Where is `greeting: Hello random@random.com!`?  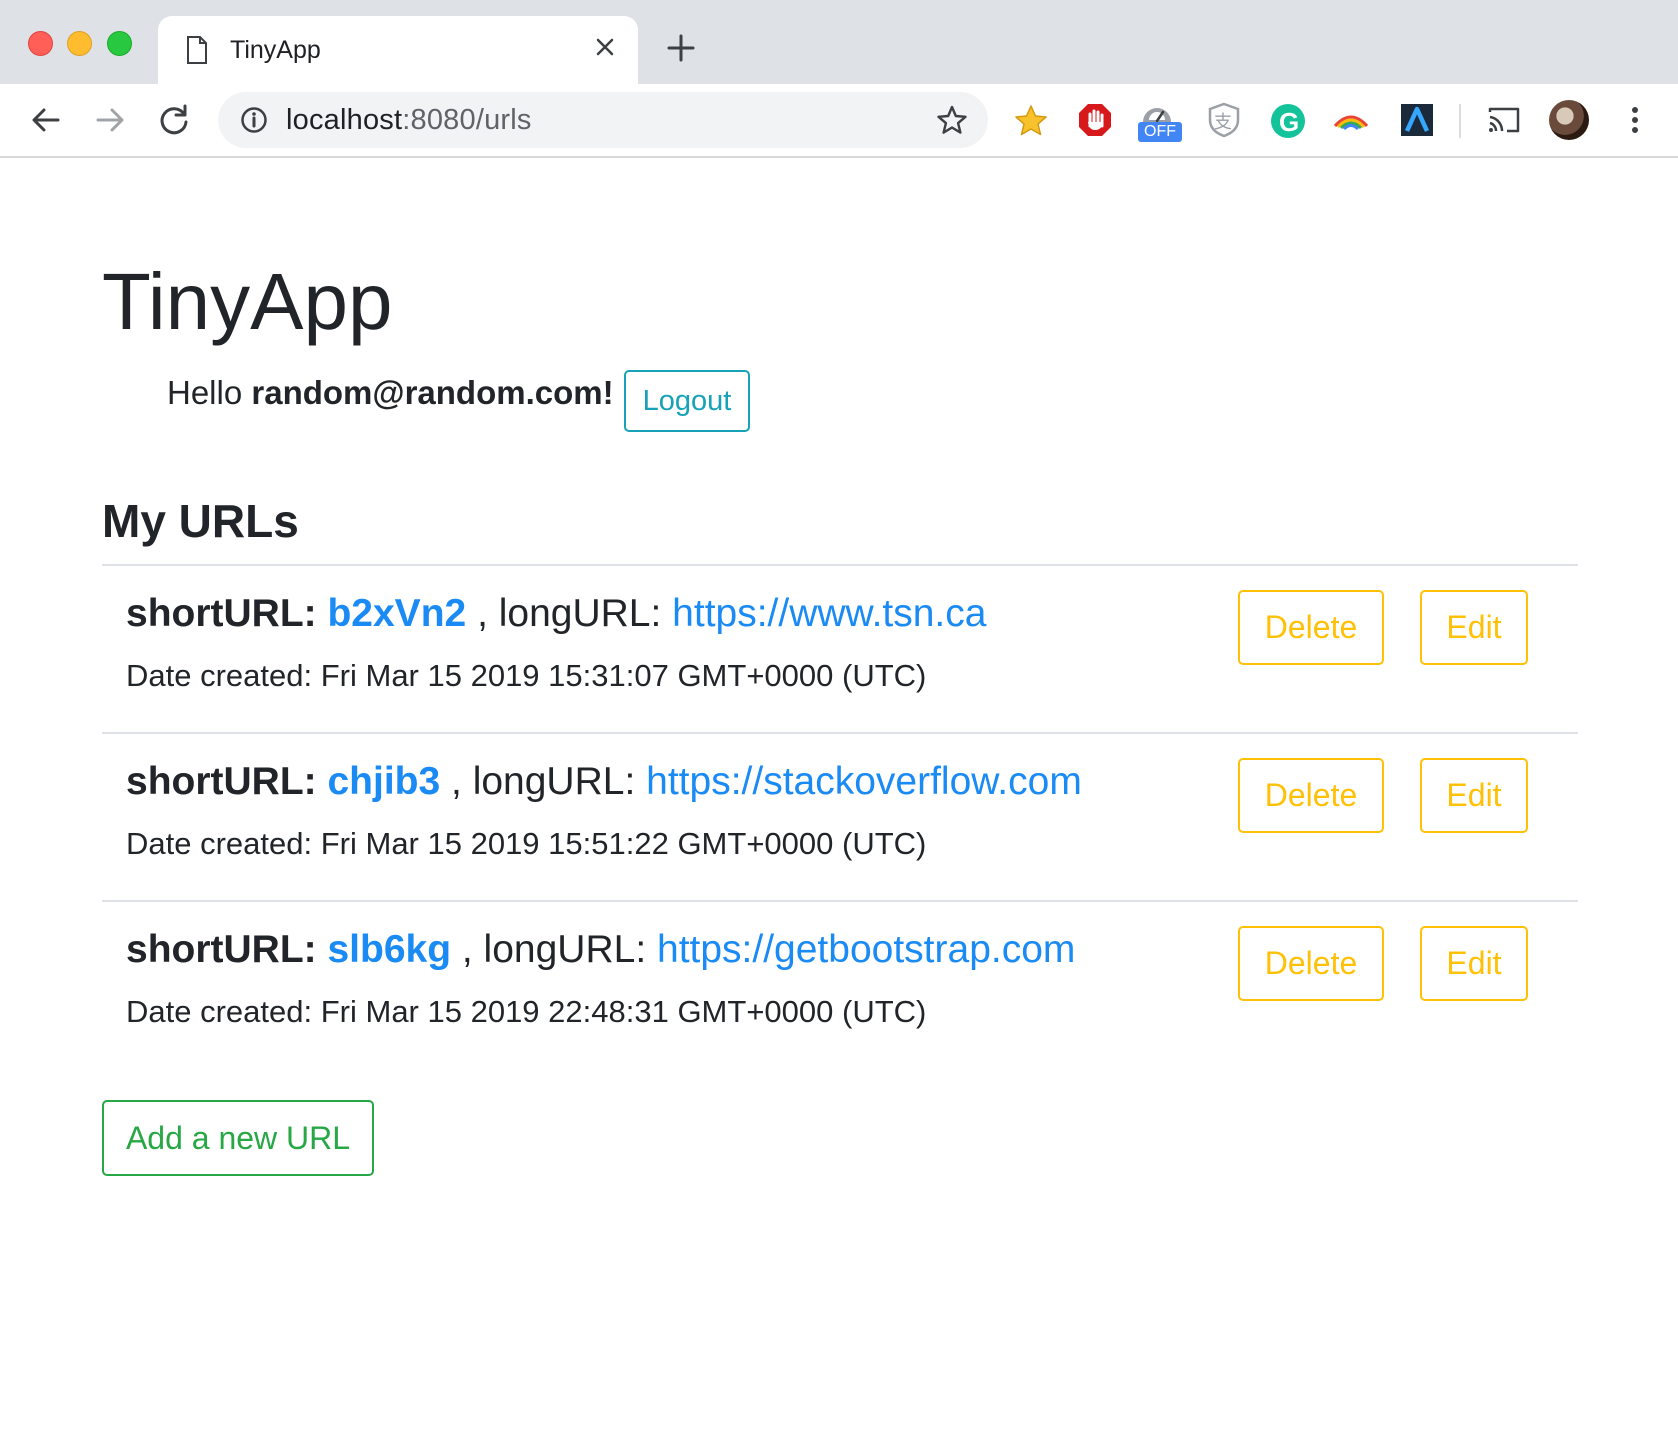
greeting: Hello random@random.com! is located at coordinates (390, 393).